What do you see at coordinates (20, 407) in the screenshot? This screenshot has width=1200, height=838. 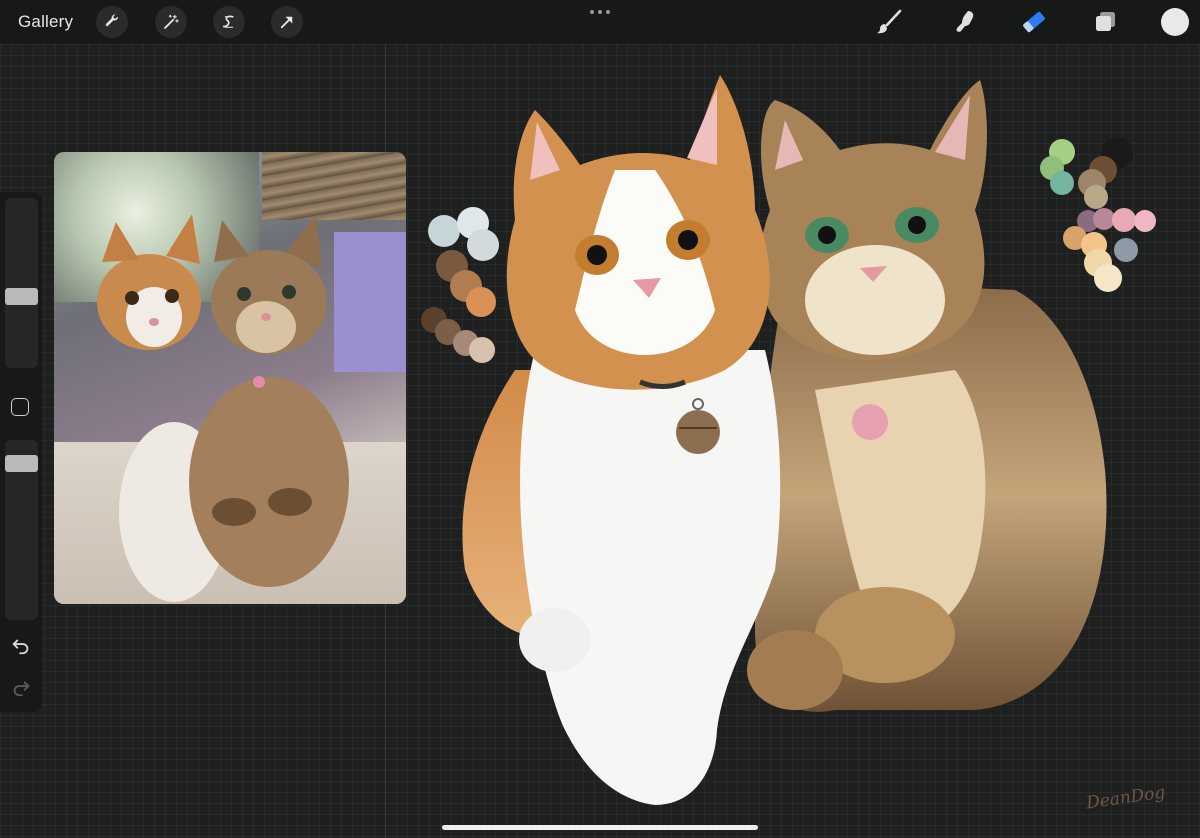 I see `modify-button` at bounding box center [20, 407].